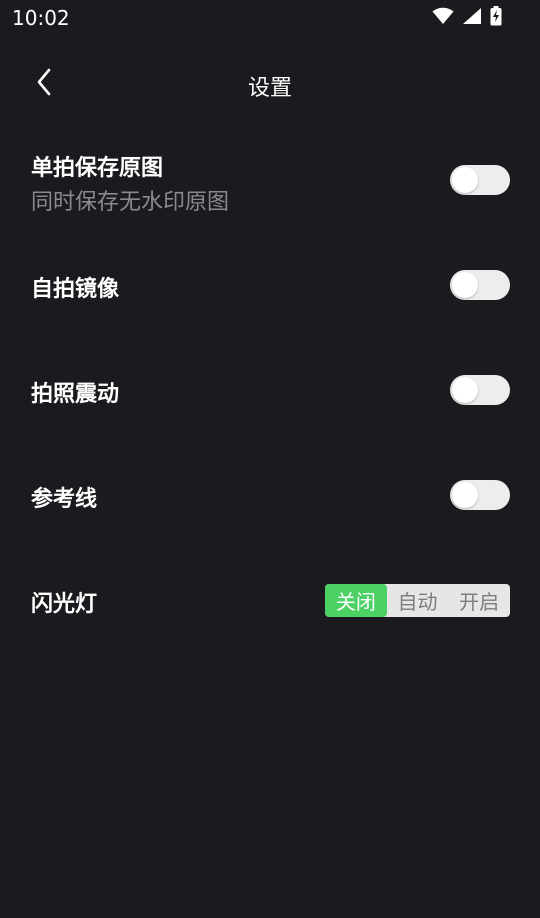 Image resolution: width=540 pixels, height=918 pixels. Describe the element at coordinates (480, 495) in the screenshot. I see `grid-lines-toggle` at that location.